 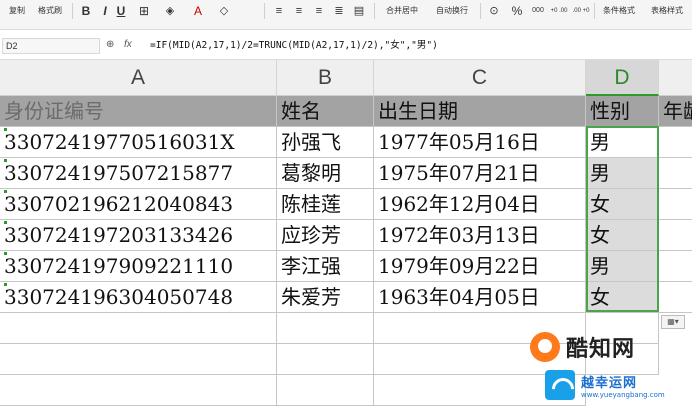 I want to click on cell-id: 330724196304050748, so click(x=138, y=297).